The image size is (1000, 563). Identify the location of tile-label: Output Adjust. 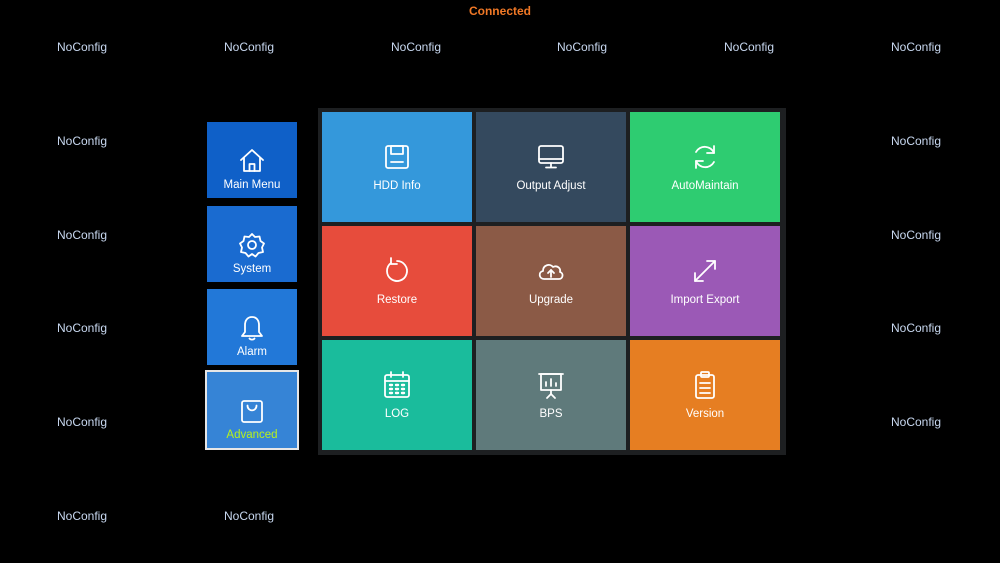
(551, 186).